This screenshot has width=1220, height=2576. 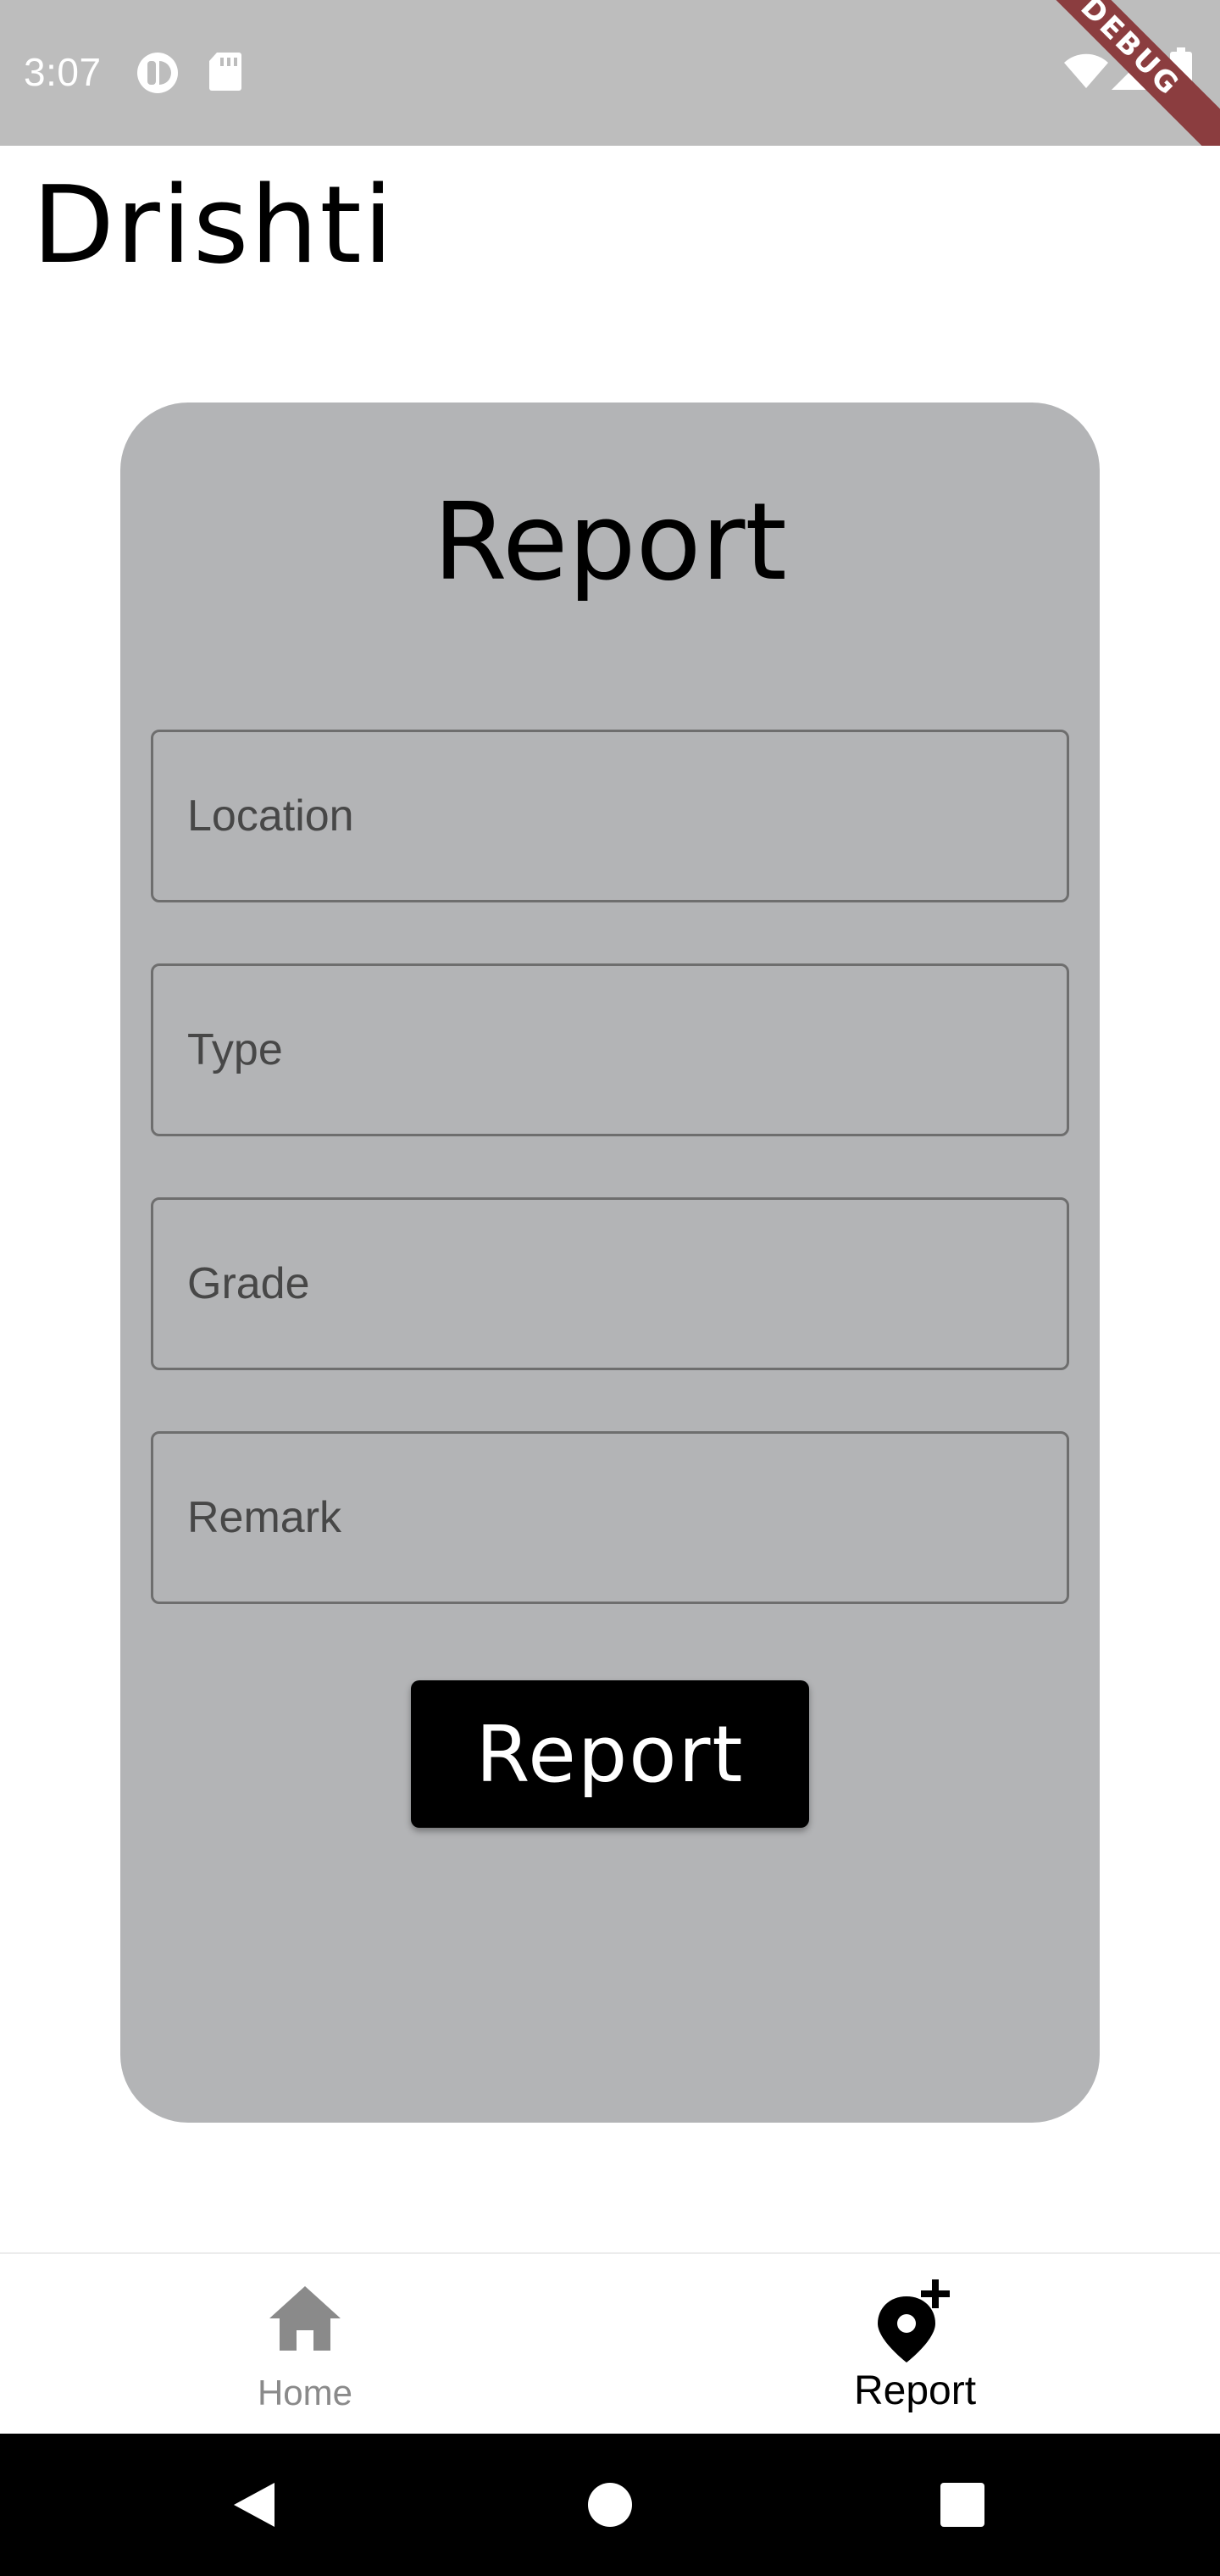 I want to click on location-field, so click(x=610, y=816).